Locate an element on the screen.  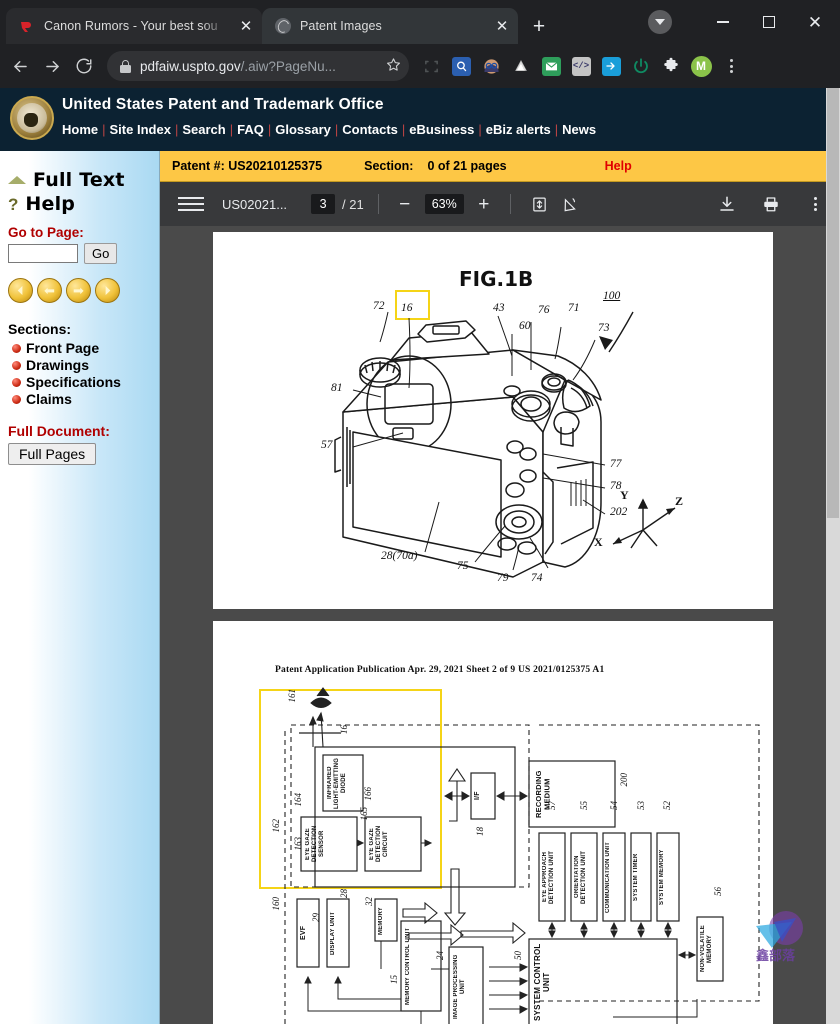
sidebar-item-drawings: Drawings is located at coordinates (85, 365).